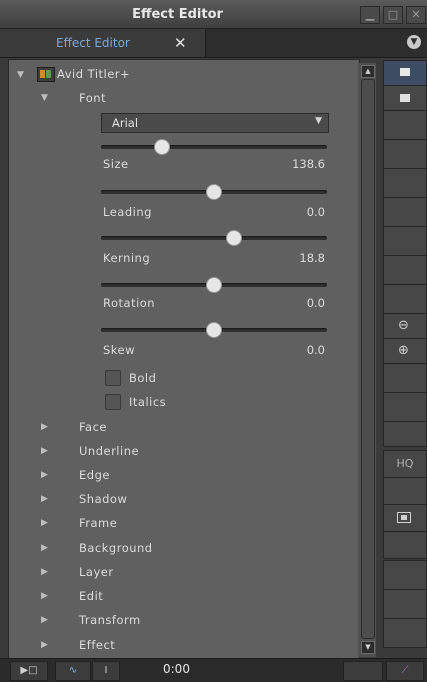  Describe the element at coordinates (308, 164) in the screenshot. I see `param-value: 138.6` at that location.